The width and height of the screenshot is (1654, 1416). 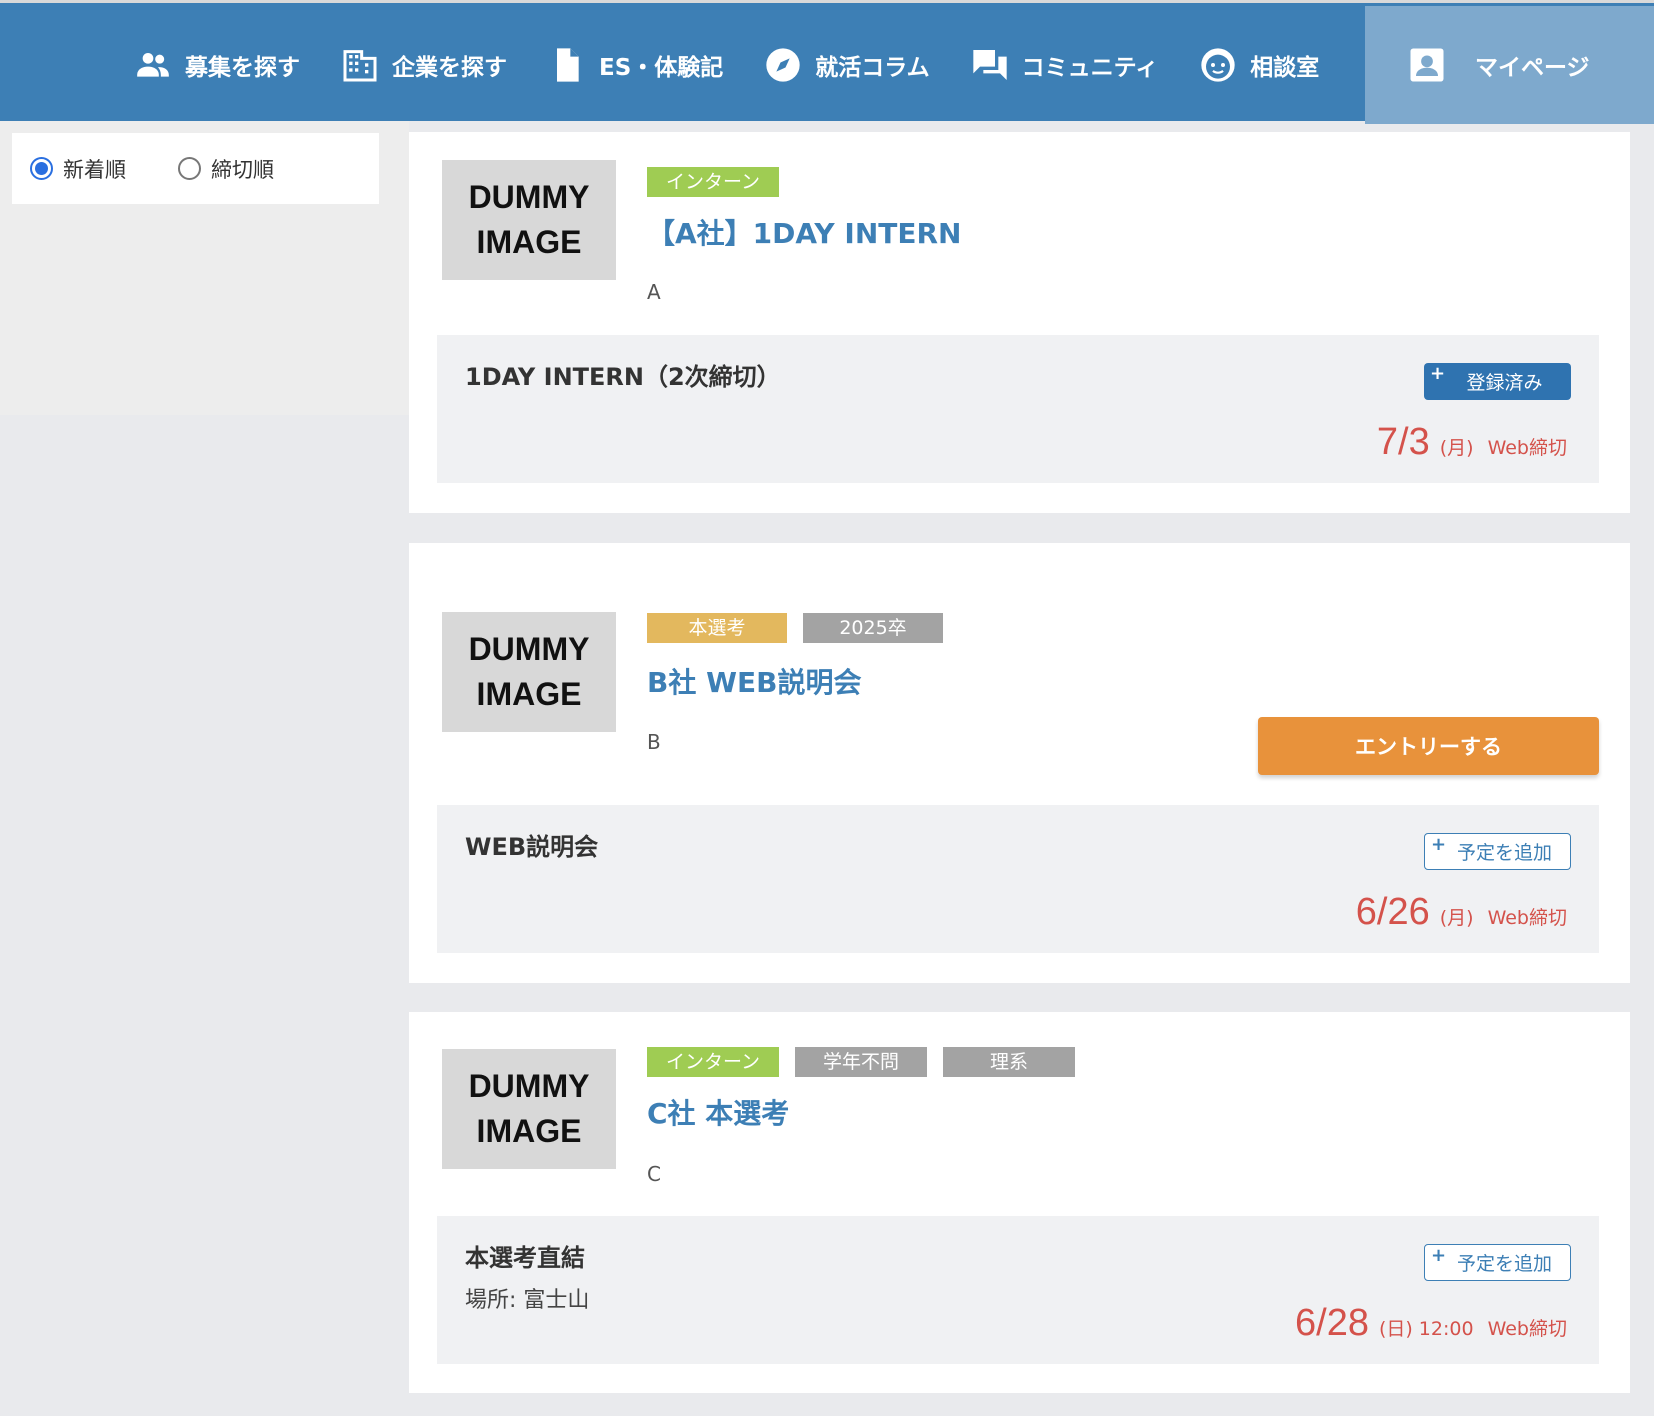 I want to click on nav-item-community: コミュニティ, so click(x=1064, y=65).